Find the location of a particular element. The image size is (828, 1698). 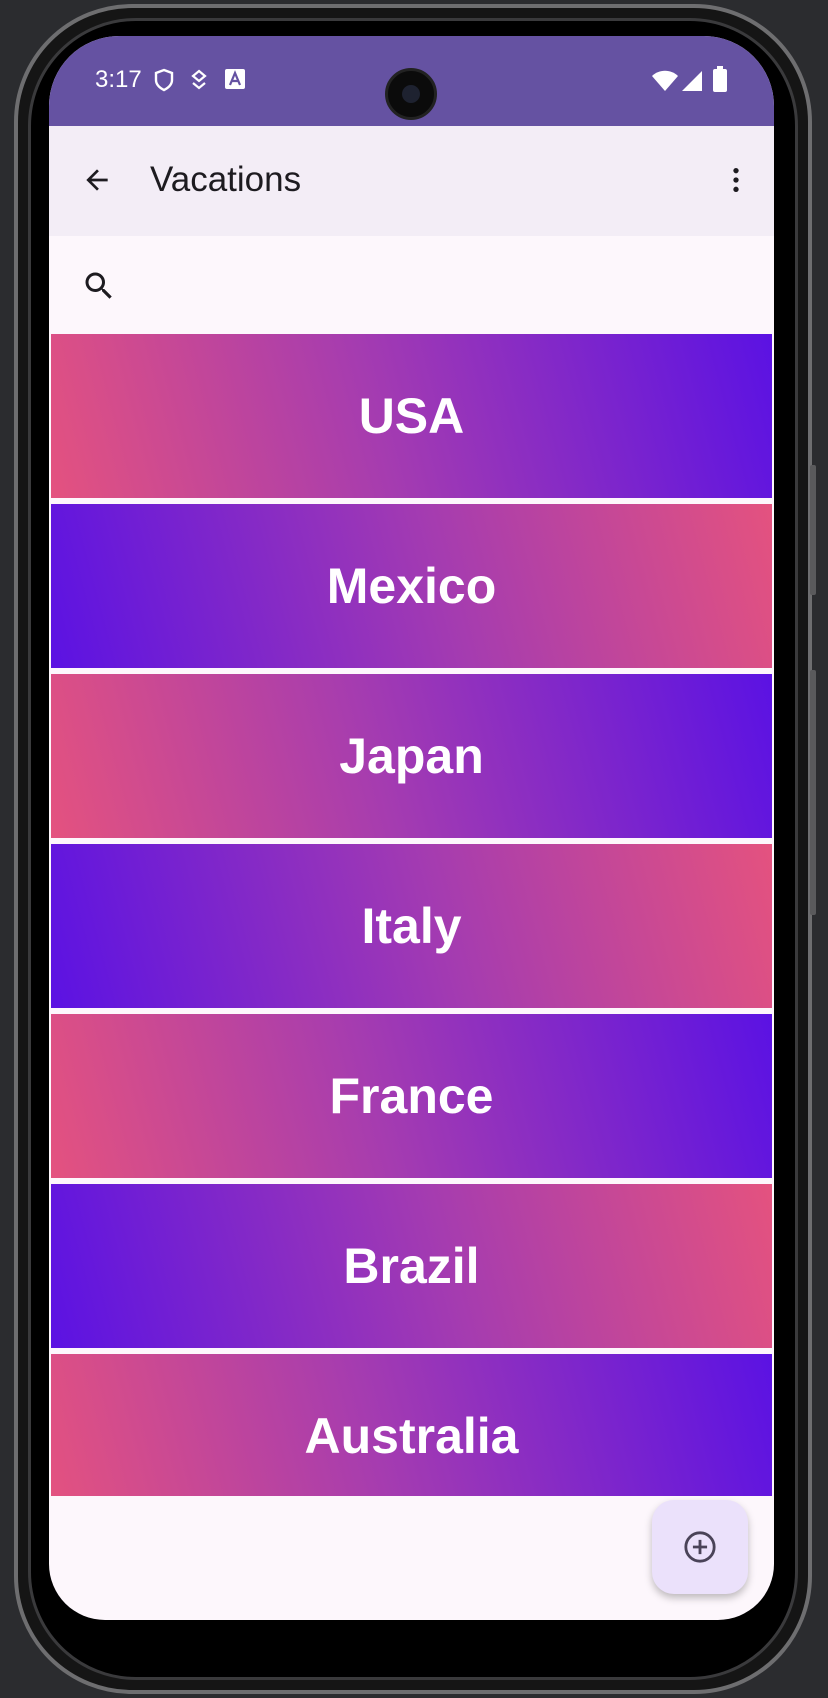

page-title: Vacations is located at coordinates (226, 179).